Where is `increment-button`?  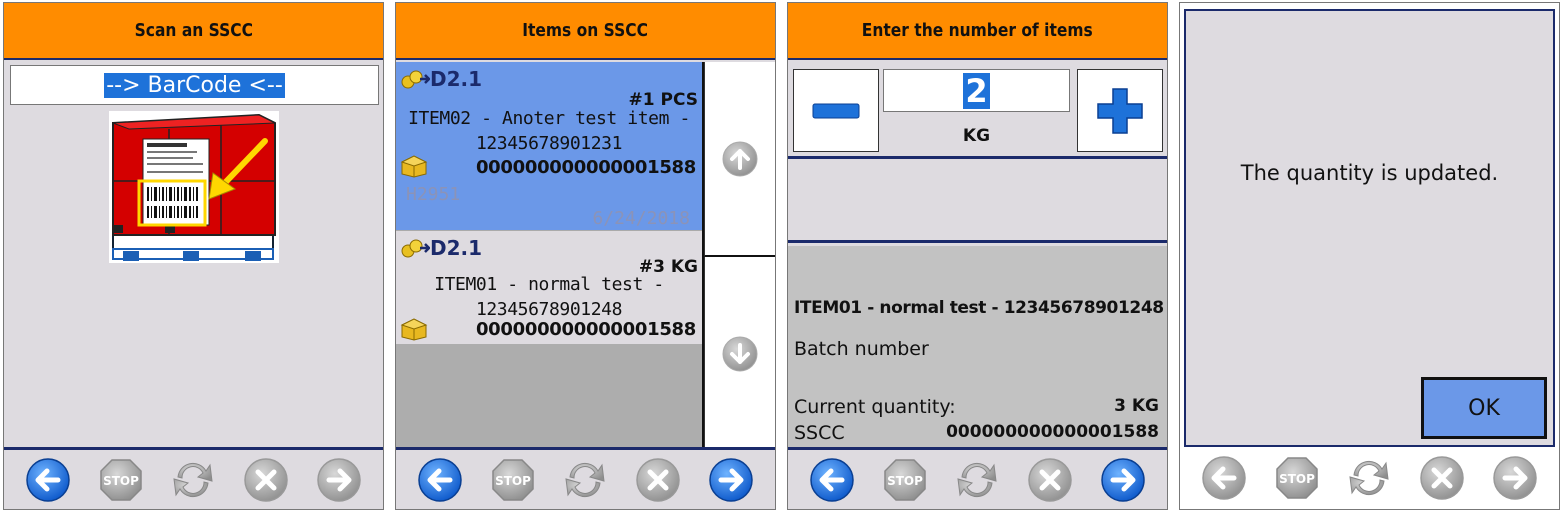
increment-button is located at coordinates (1120, 110).